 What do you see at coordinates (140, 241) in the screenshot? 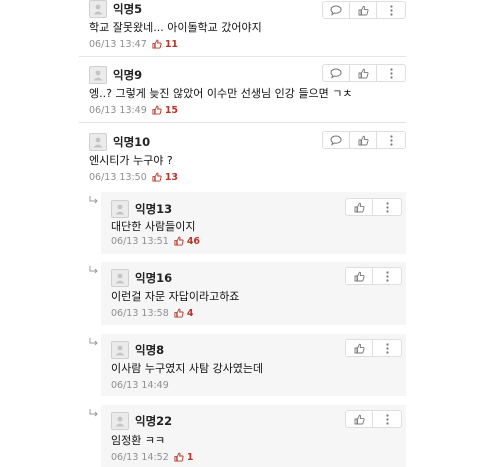
I see `reply-timestamp: 06/13 13:51` at bounding box center [140, 241].